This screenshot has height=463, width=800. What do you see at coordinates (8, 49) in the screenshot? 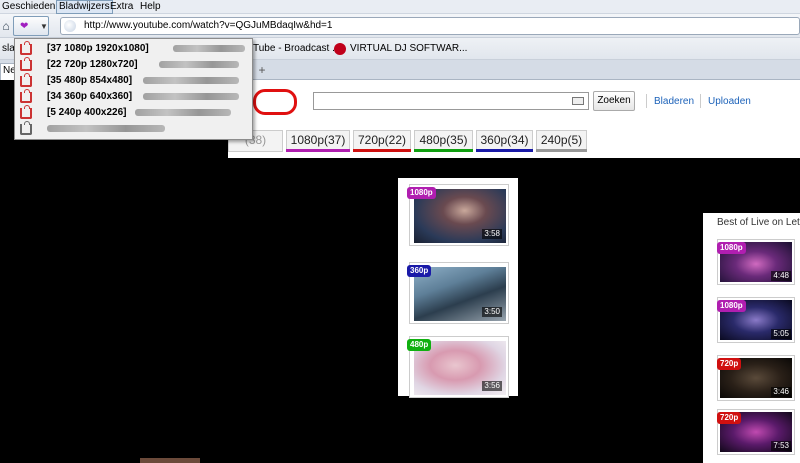
I see `bookmark-left: sla` at bounding box center [8, 49].